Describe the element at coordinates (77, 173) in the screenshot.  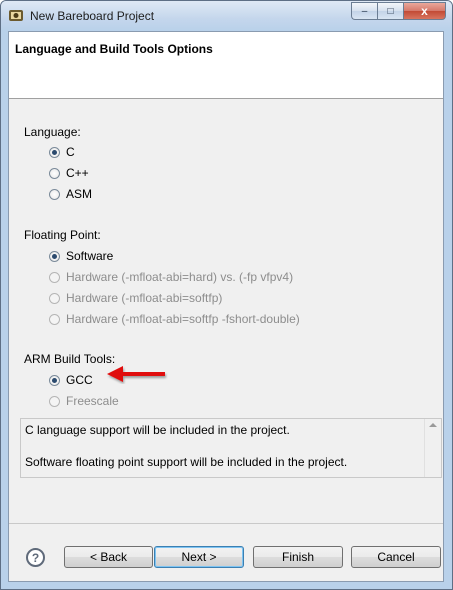
I see `radio-label: C++` at that location.